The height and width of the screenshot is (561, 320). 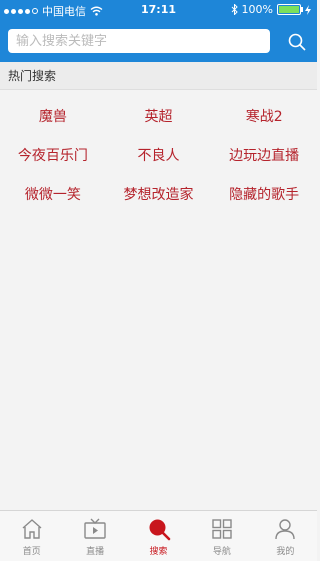 I want to click on home-icon, so click(x=32, y=529).